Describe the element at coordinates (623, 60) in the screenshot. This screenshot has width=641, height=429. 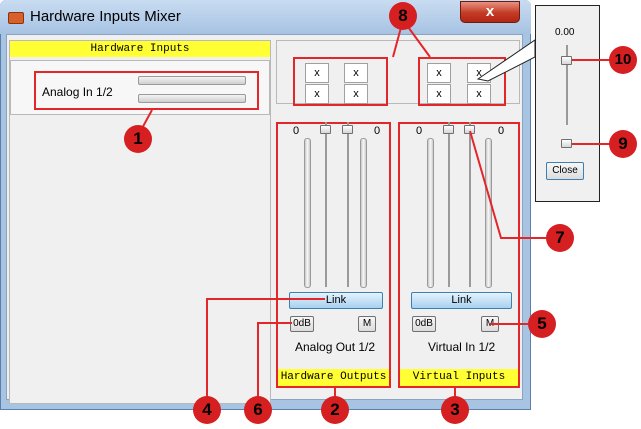
I see `callout-badge-10: 10` at that location.